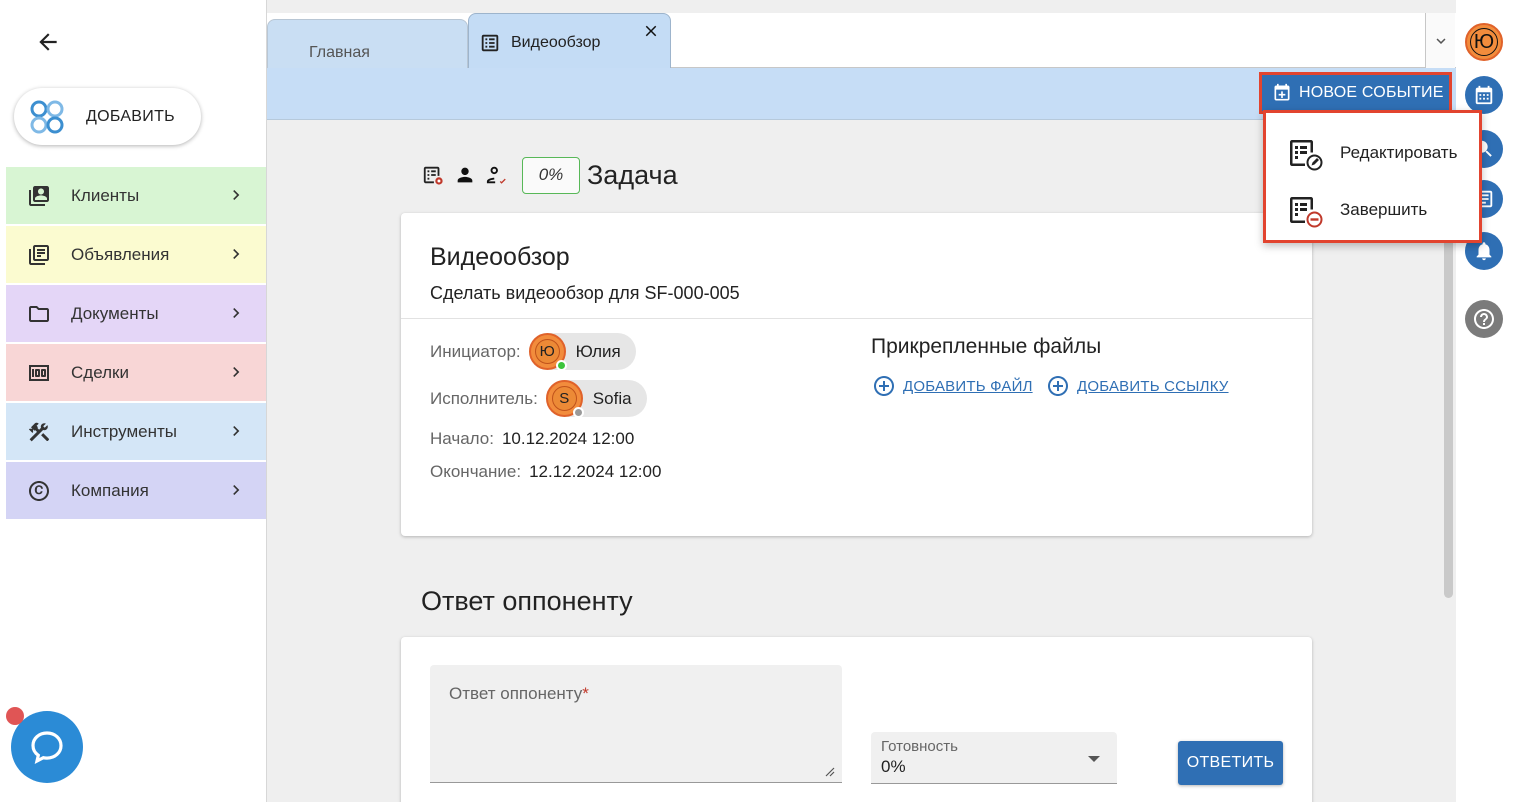 The image size is (1524, 802). What do you see at coordinates (465, 175) in the screenshot?
I see `person-icon` at bounding box center [465, 175].